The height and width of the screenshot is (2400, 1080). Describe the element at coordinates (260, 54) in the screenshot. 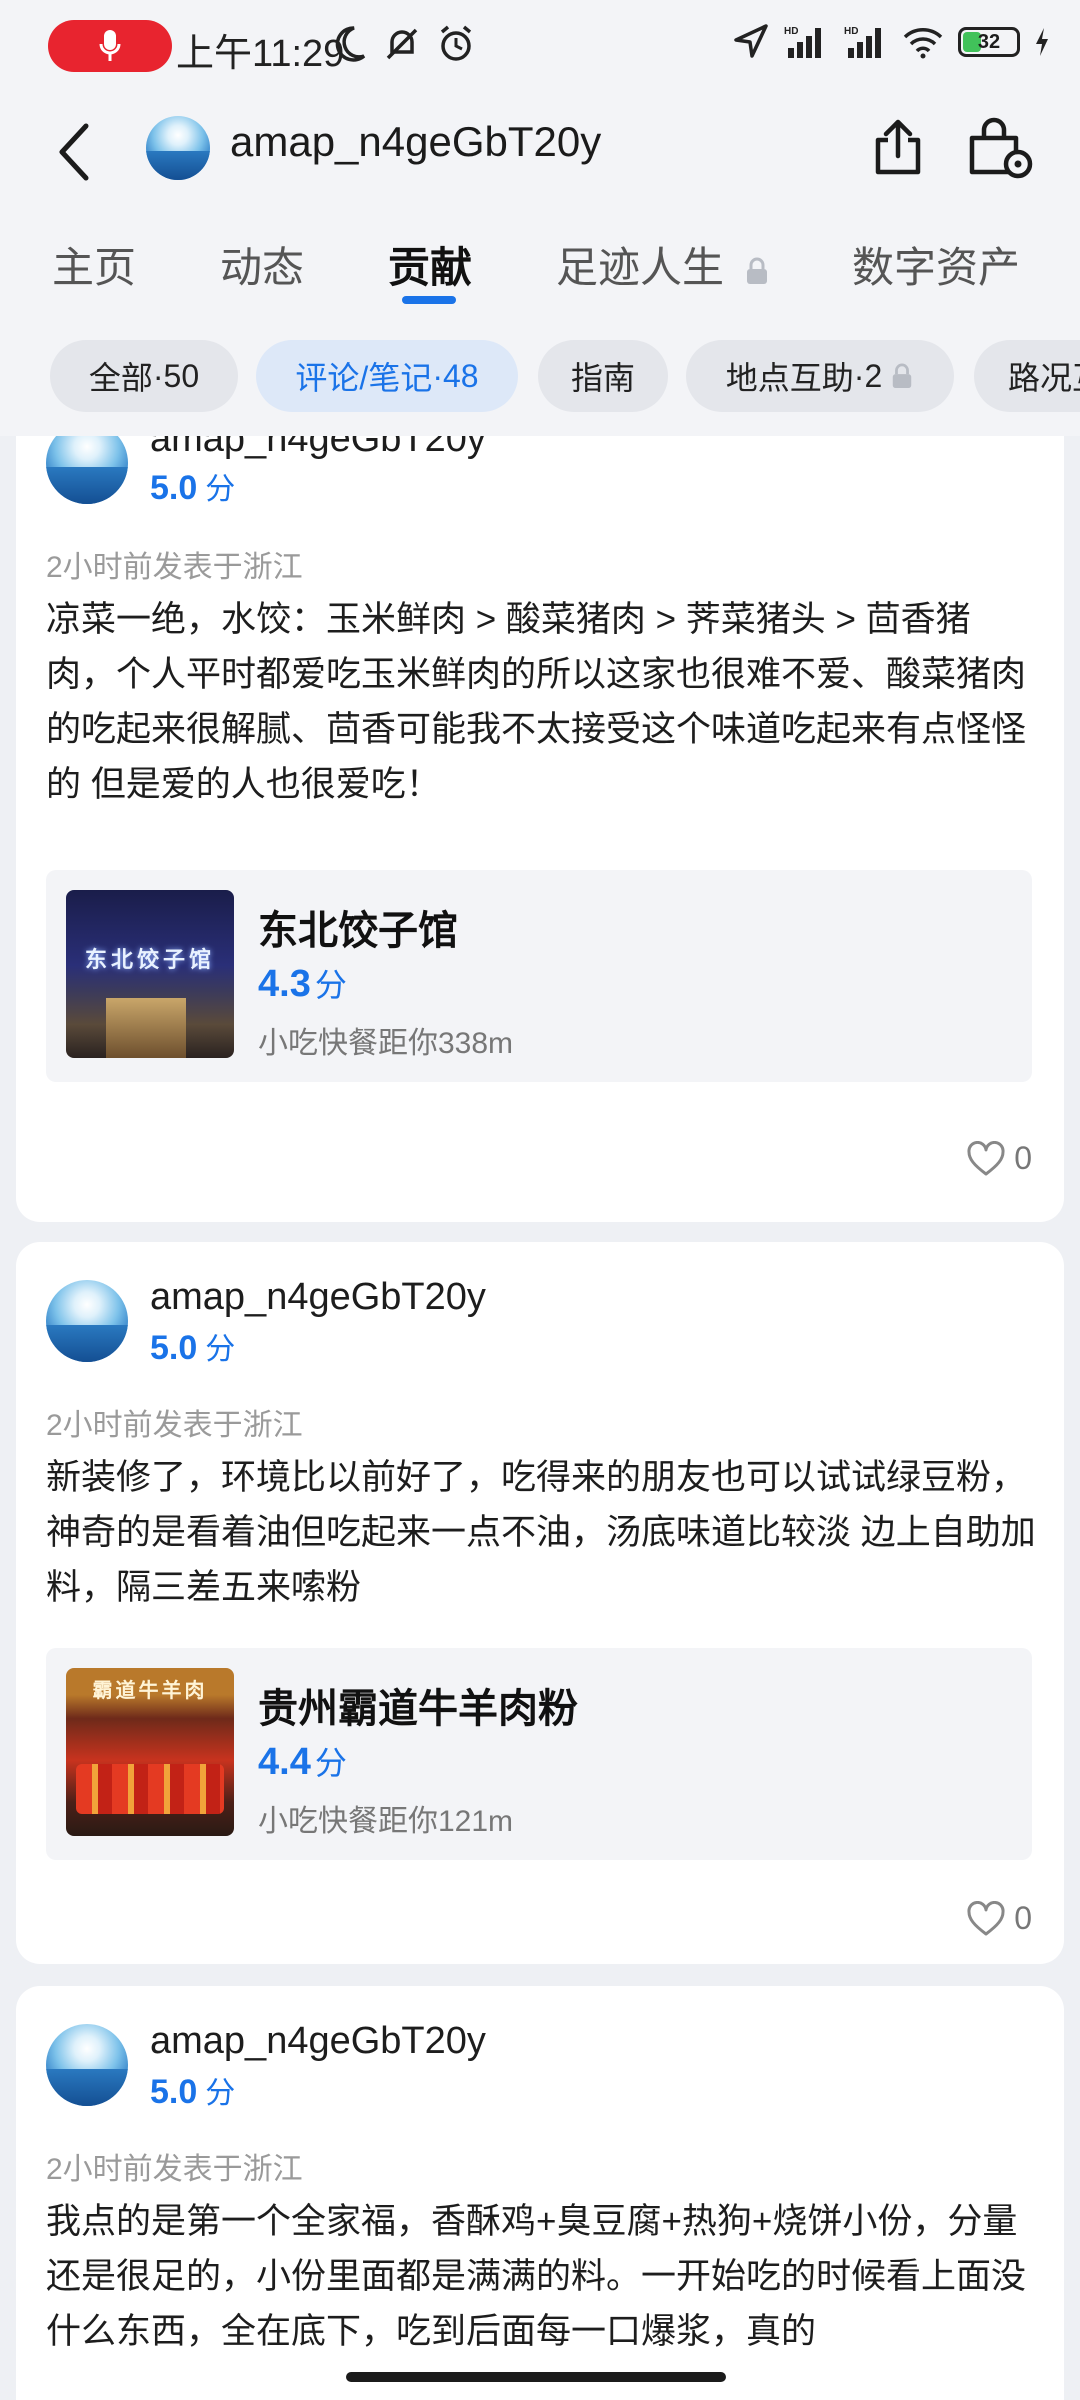

I see `status-time: 上午11:29` at that location.